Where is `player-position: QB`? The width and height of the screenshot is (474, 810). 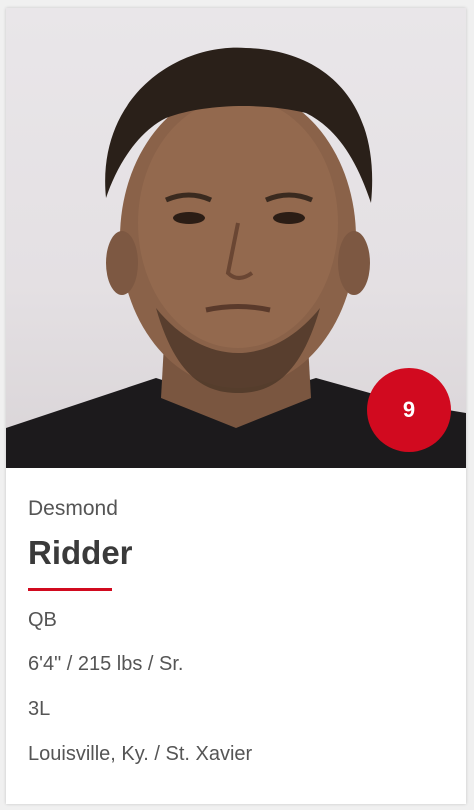 player-position: QB is located at coordinates (42, 620).